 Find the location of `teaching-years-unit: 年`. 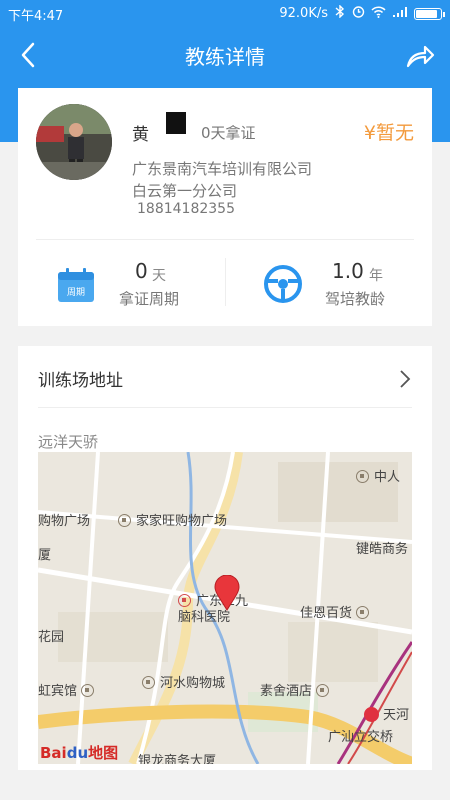

teaching-years-unit: 年 is located at coordinates (376, 276).